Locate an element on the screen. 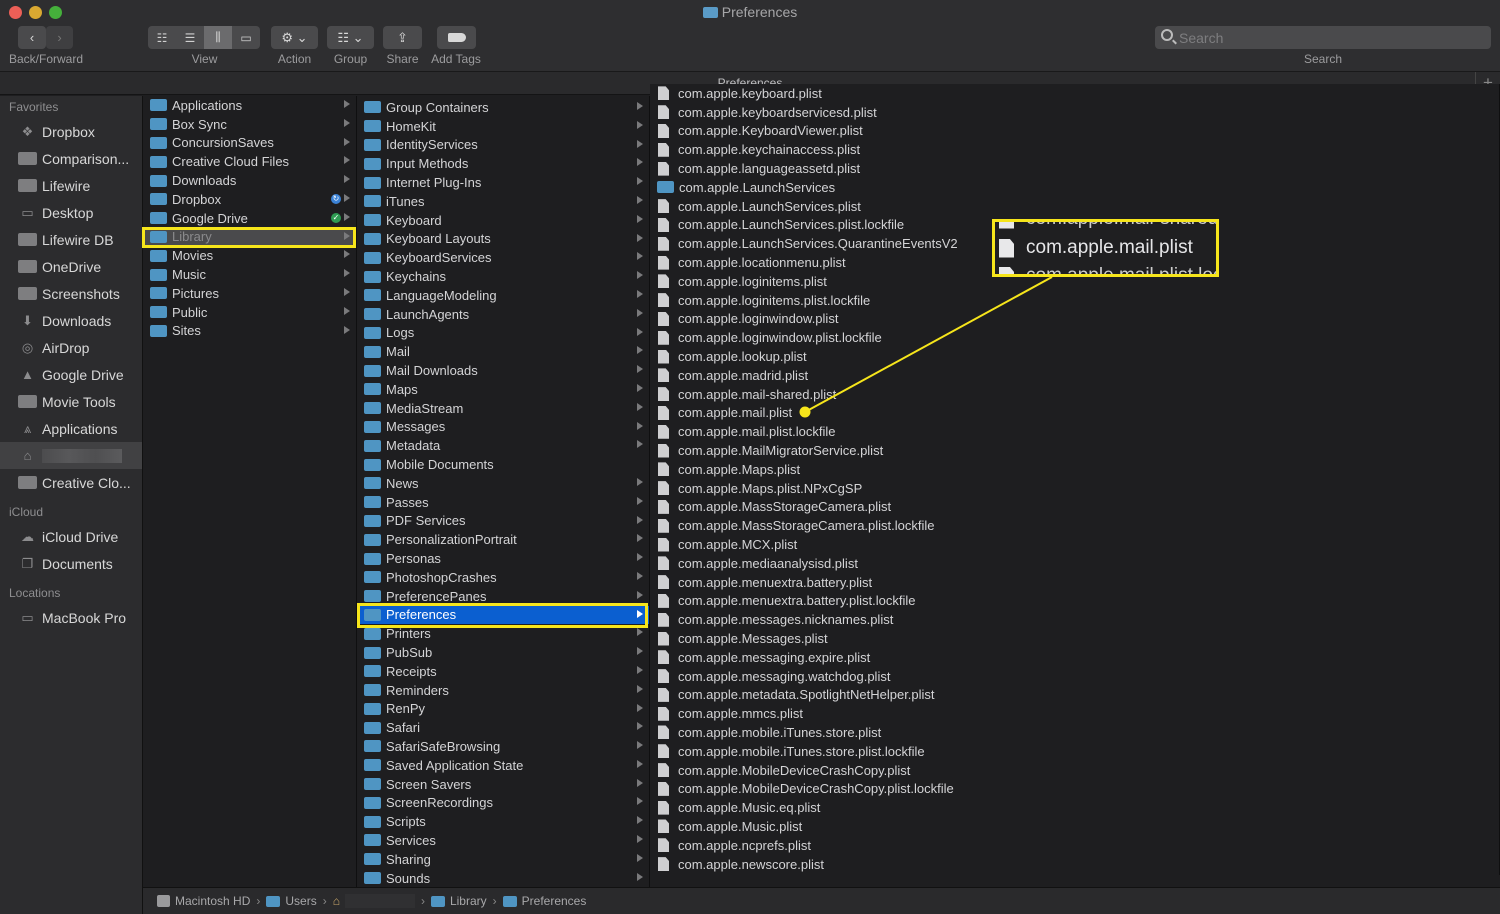  folder-row: Library is located at coordinates (249, 237).